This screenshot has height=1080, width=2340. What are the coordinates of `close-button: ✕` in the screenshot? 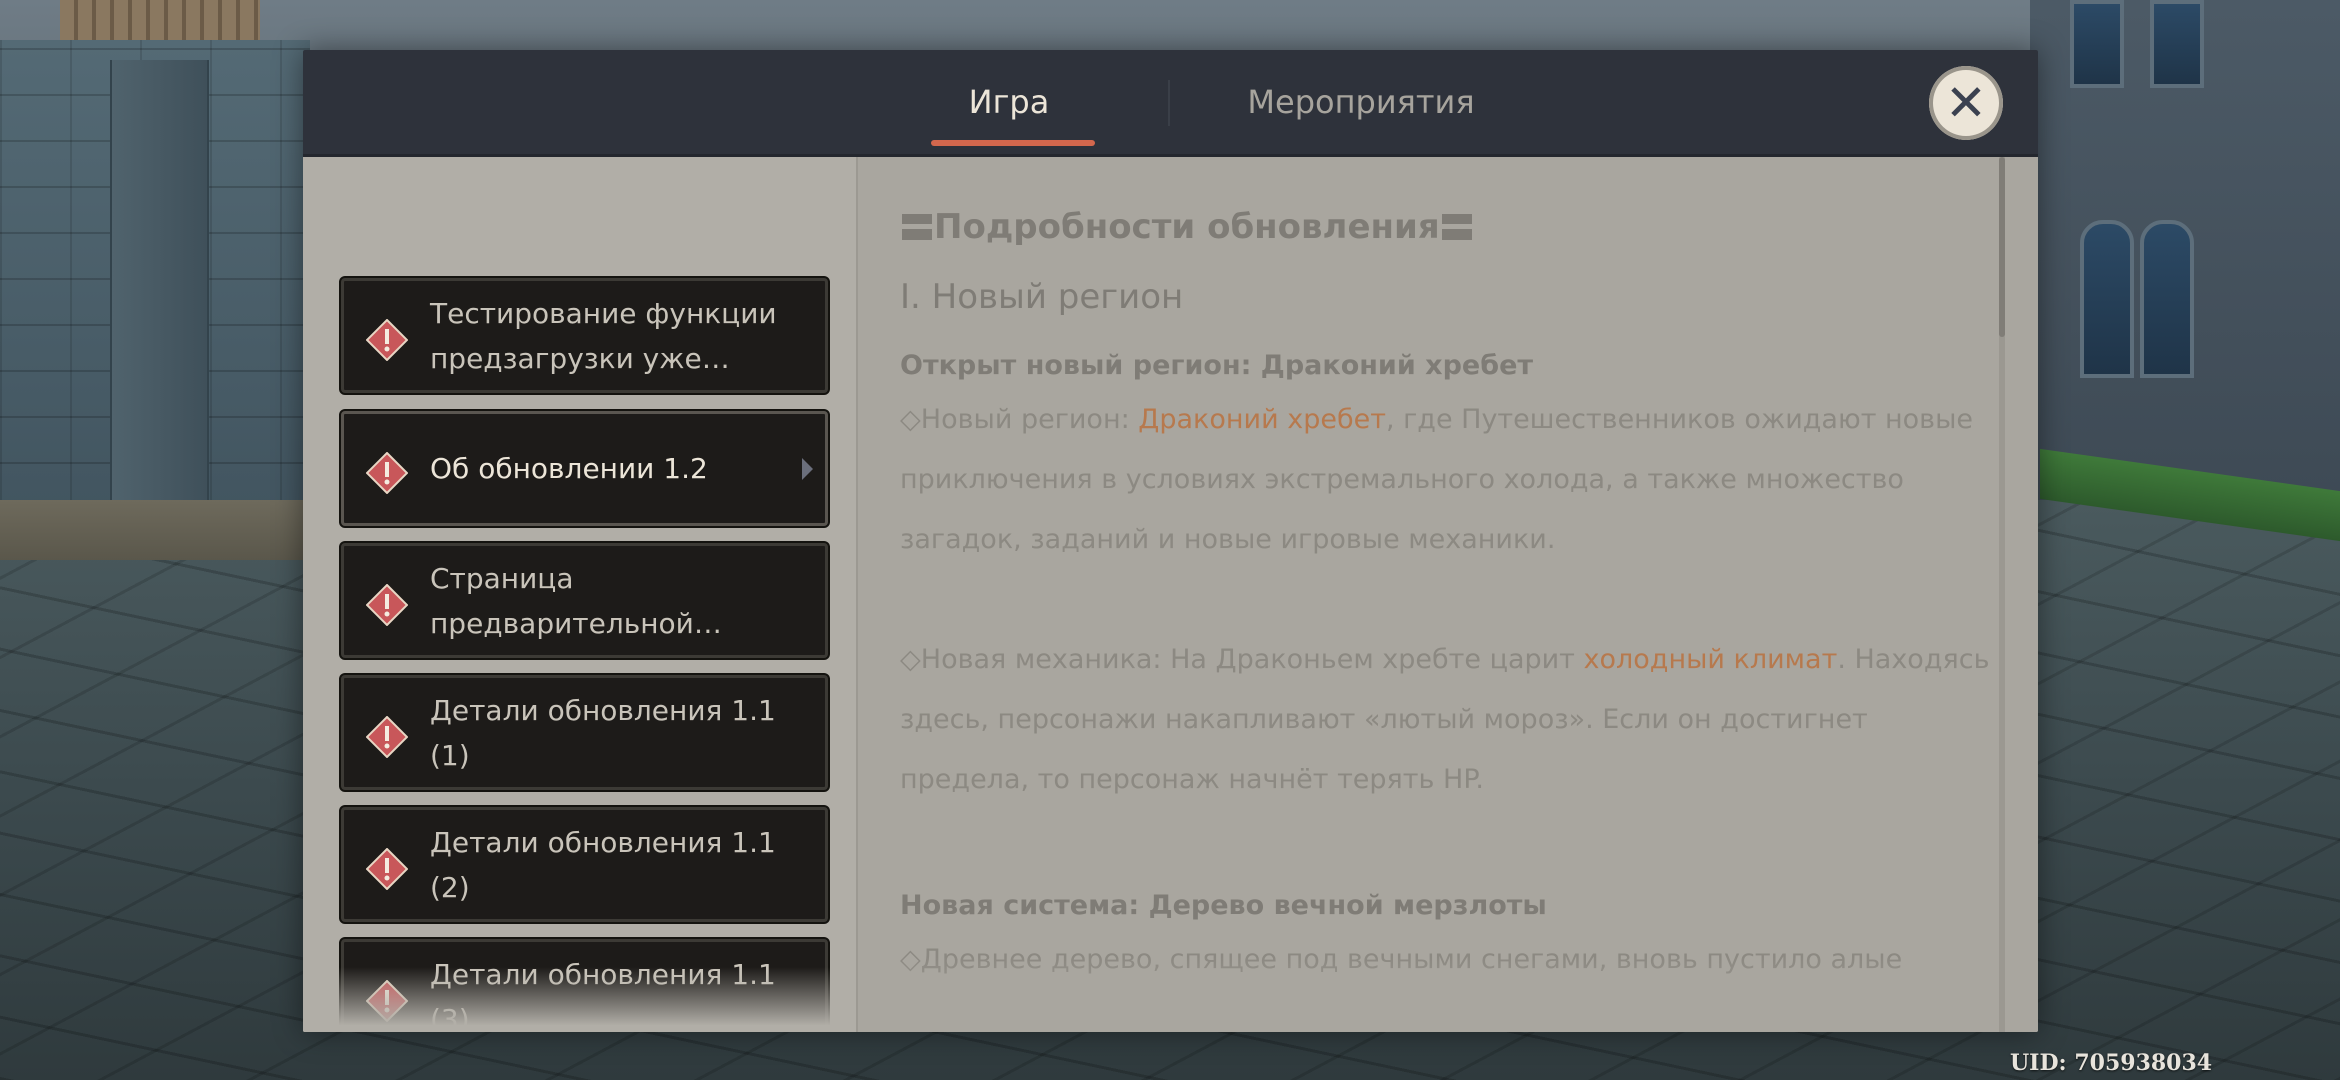 It's located at (1966, 103).